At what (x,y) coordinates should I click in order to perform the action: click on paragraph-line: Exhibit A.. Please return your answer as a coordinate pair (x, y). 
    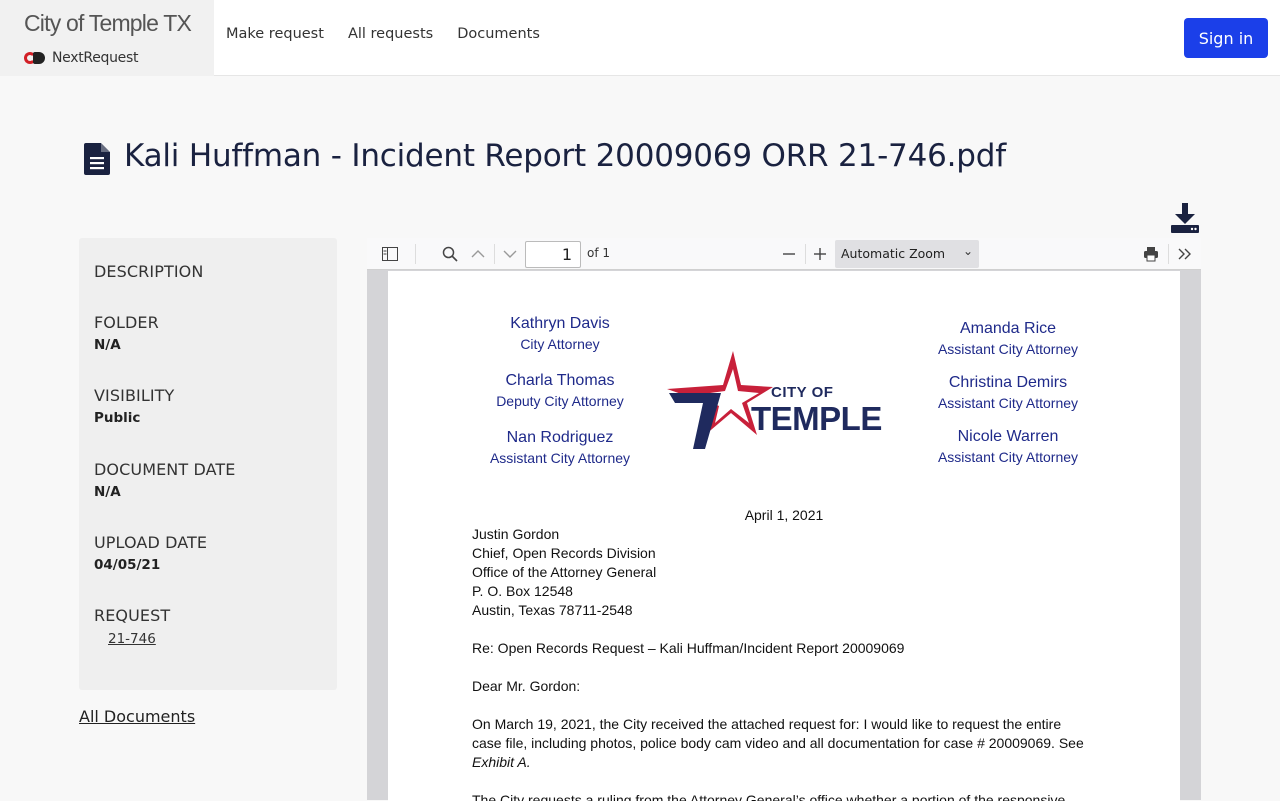
    Looking at the image, I should click on (501, 762).